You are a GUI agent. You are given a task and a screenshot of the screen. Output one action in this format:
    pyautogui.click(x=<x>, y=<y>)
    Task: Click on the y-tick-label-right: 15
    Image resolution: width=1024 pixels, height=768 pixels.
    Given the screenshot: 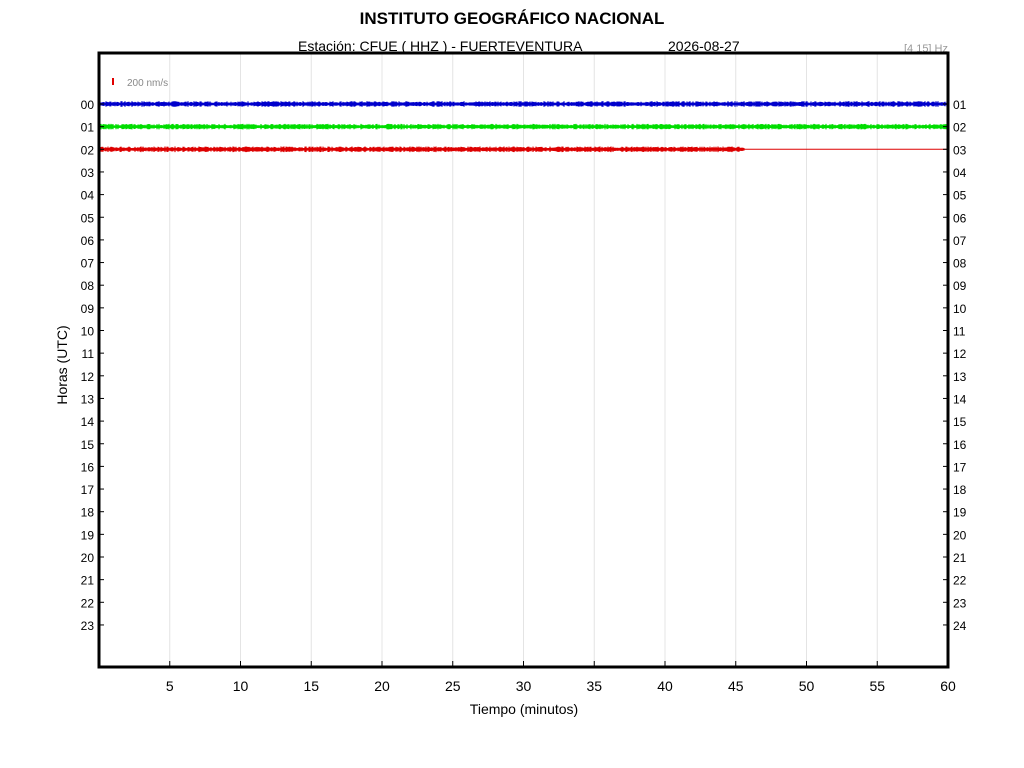 What is the action you would take?
    pyautogui.click(x=960, y=422)
    